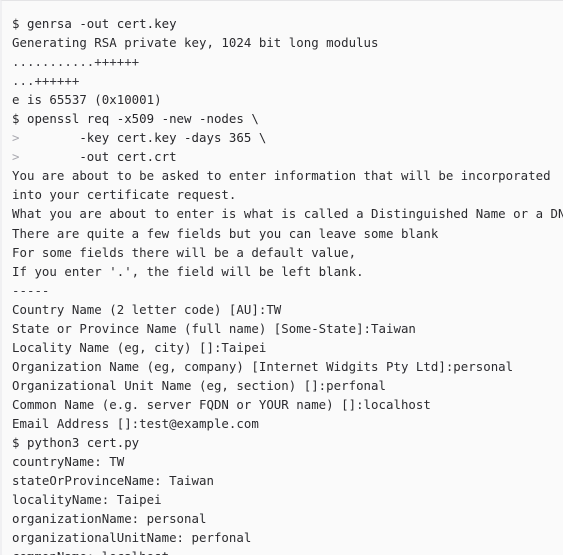 Image resolution: width=563 pixels, height=555 pixels. Describe the element at coordinates (283, 423) in the screenshot. I see `terminal-line: Email Address []:test@example.com` at that location.